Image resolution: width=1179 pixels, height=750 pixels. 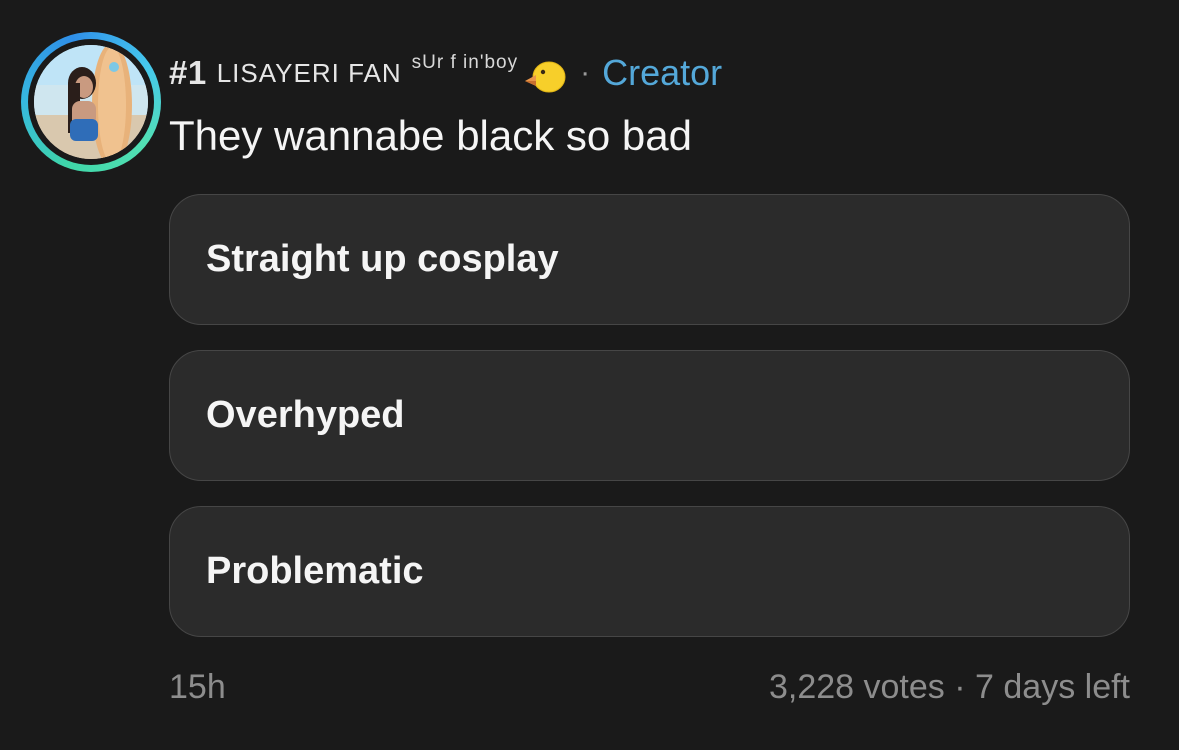 I want to click on avatar-photo, so click(x=91, y=102).